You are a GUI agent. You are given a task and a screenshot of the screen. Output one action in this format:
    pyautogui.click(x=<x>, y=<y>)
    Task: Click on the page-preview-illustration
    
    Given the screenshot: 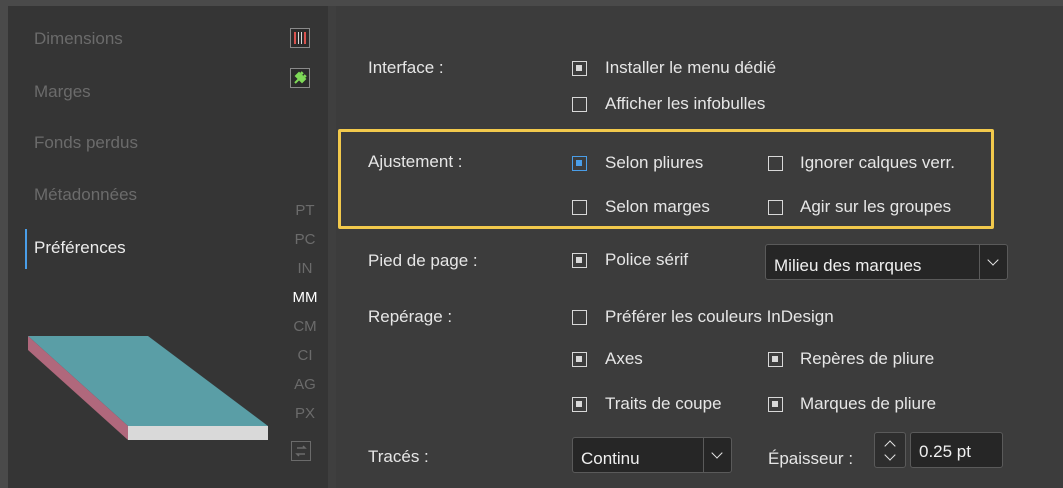 What is the action you would take?
    pyautogui.click(x=148, y=388)
    